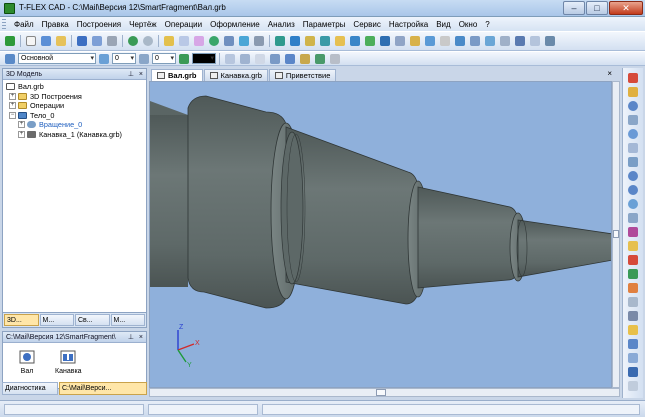  I want to click on horizontal-scroll-thumb, so click(381, 392).